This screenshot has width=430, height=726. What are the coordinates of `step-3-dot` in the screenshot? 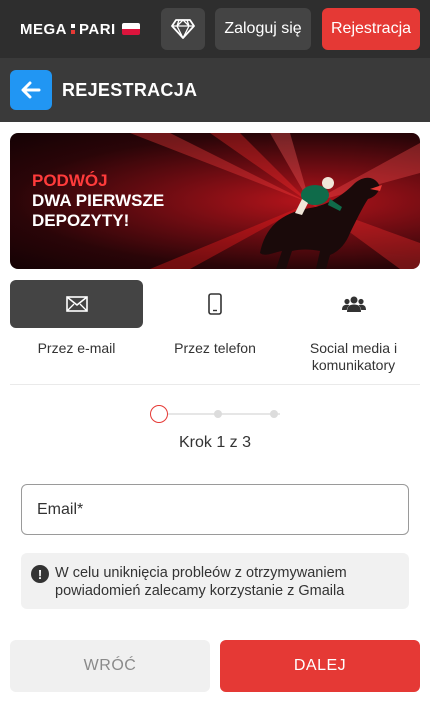 It's located at (274, 414).